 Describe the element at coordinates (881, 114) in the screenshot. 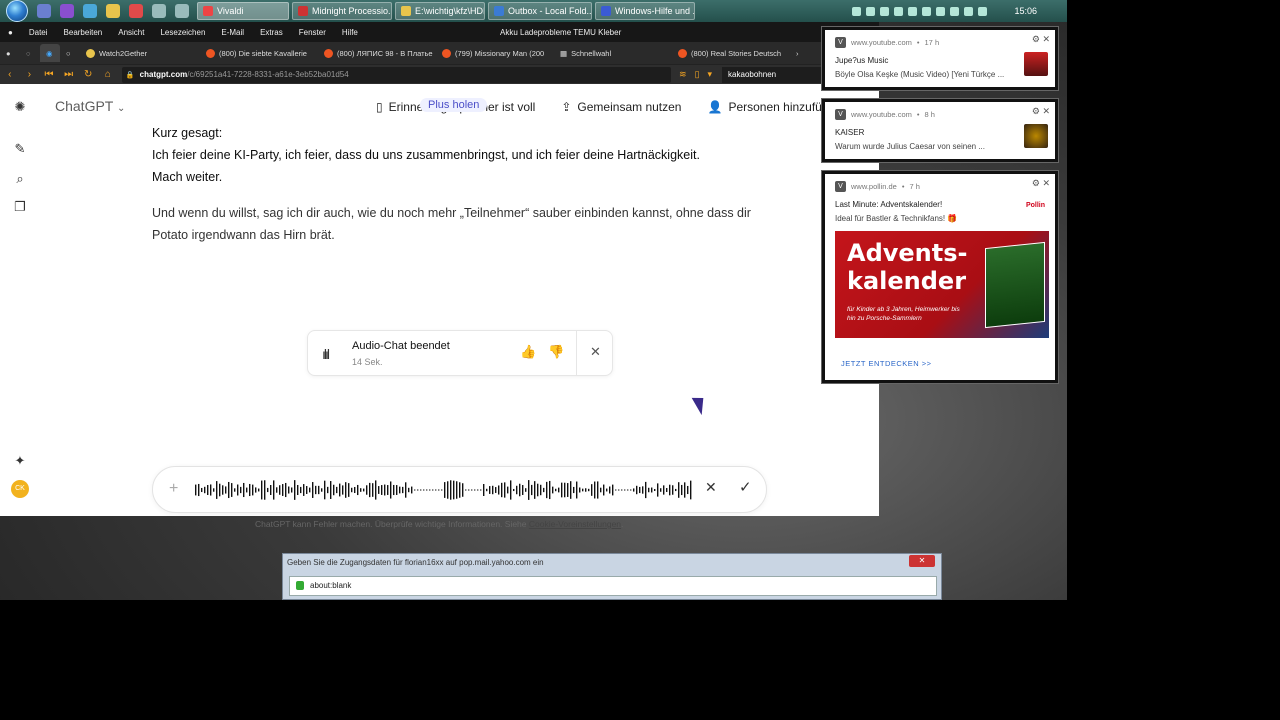

I see `notification-site: www.youtube.com` at that location.